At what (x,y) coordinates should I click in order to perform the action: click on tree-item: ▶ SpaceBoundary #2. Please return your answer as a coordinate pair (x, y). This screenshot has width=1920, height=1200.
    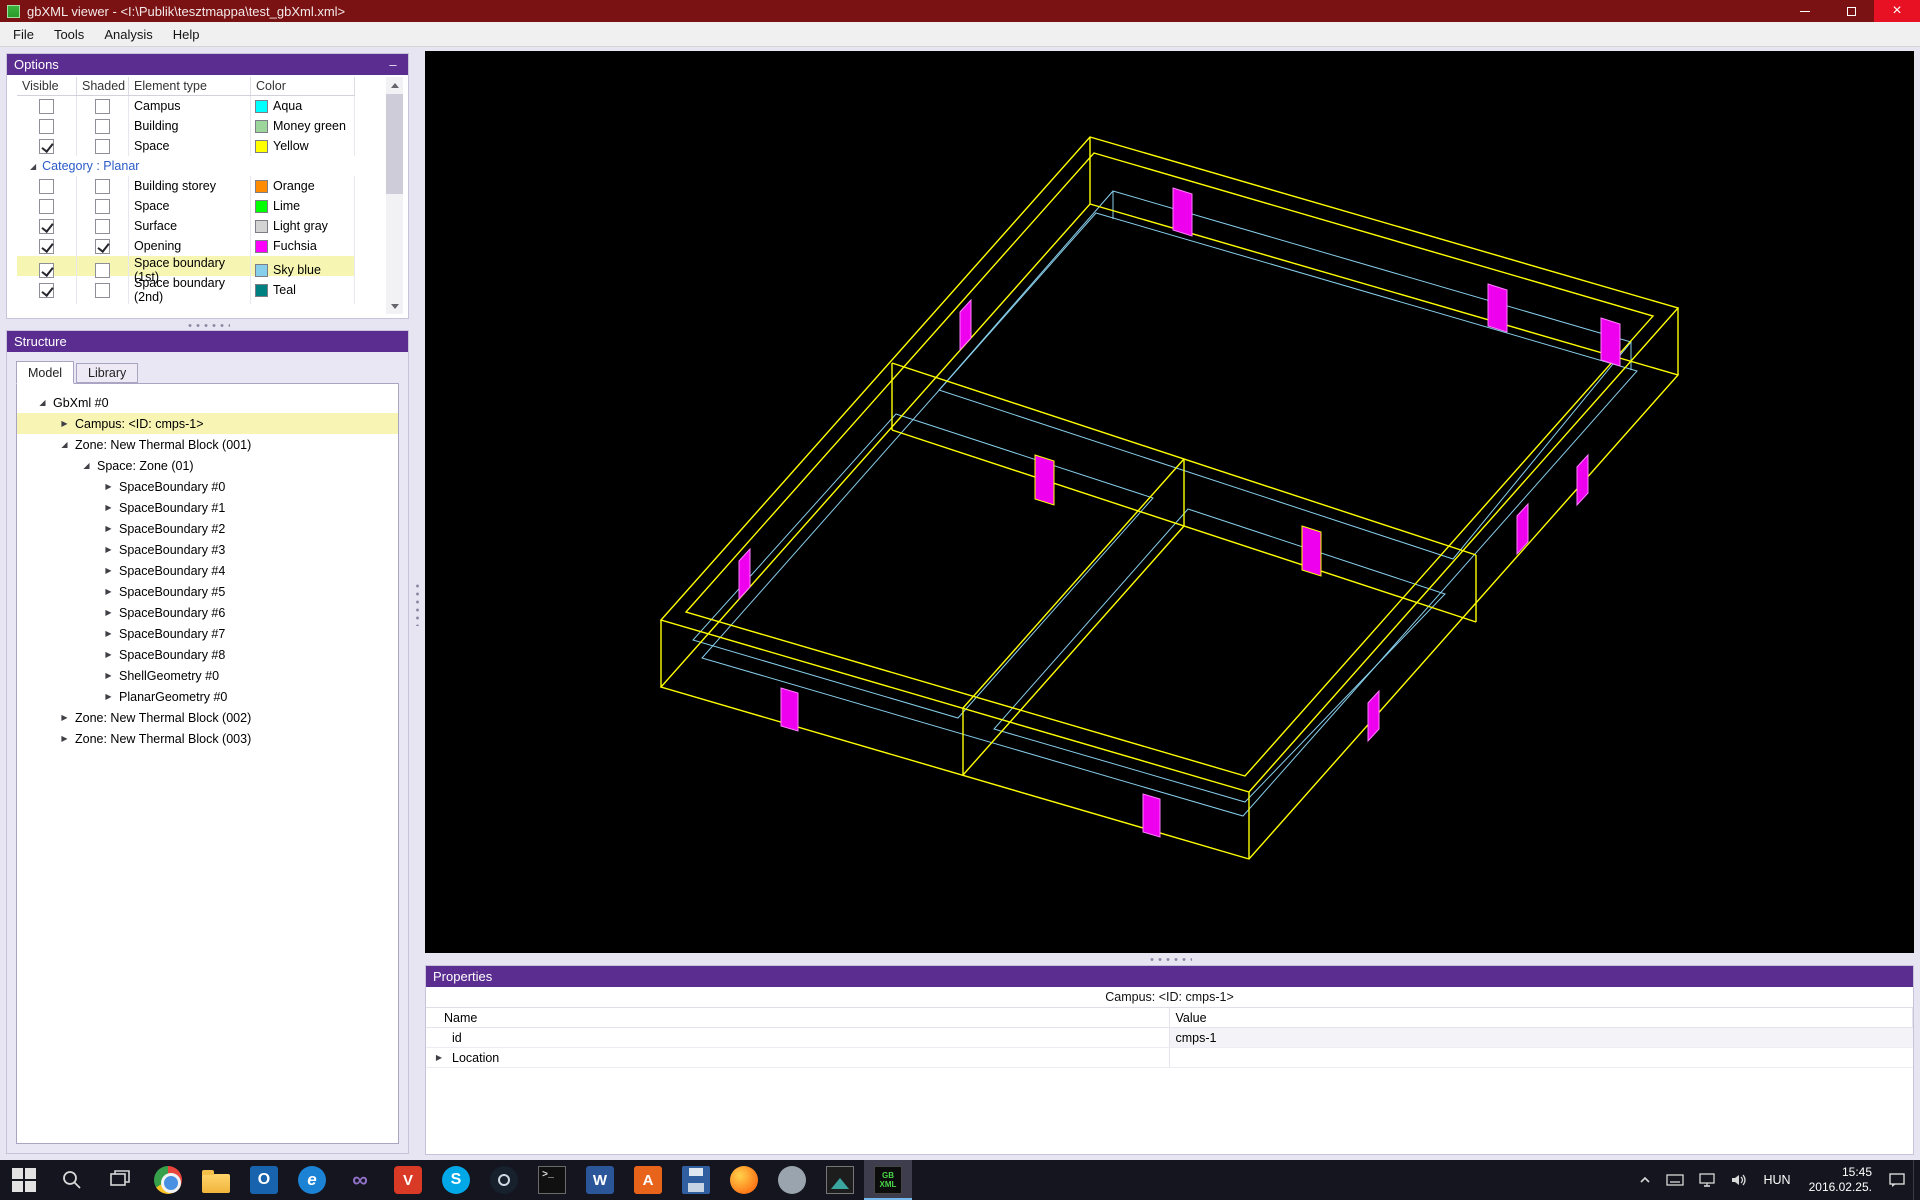
    Looking at the image, I should click on (207, 528).